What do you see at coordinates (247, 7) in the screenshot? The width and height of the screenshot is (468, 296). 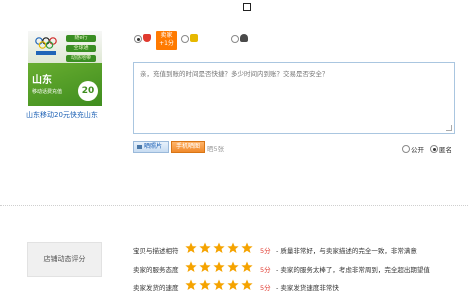 I see `focus-marker` at bounding box center [247, 7].